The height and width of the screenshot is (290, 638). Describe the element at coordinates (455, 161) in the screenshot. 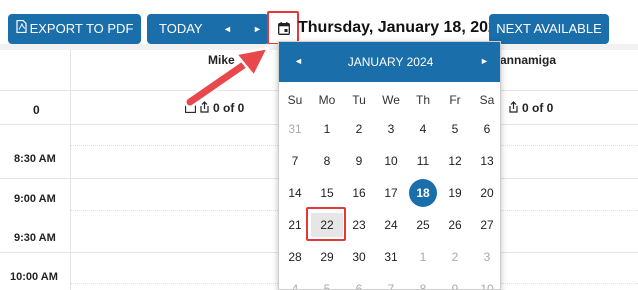

I see `calendar-day: 12` at that location.